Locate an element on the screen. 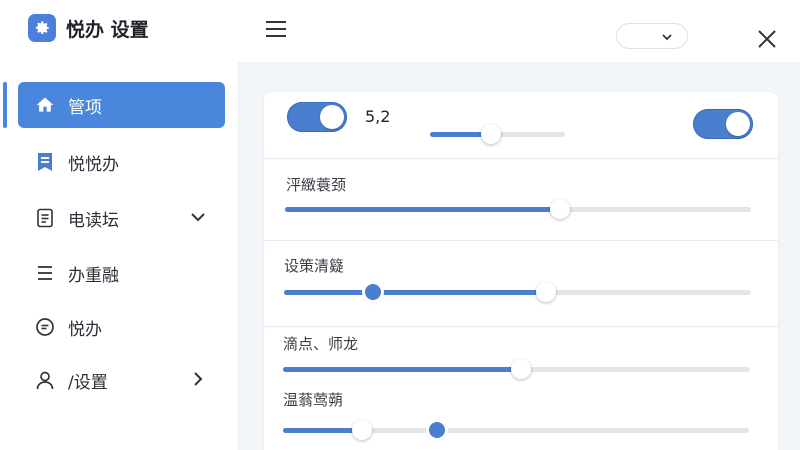  app-header: 悦办 设置 is located at coordinates (88, 28).